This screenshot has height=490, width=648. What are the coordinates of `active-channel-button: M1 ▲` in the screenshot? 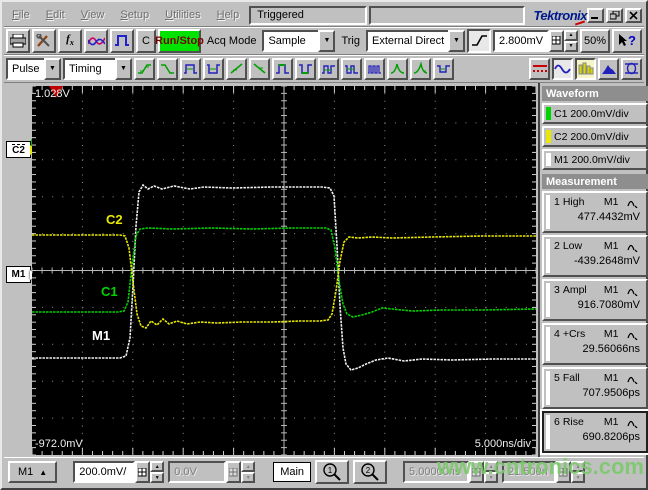 It's located at (33, 472).